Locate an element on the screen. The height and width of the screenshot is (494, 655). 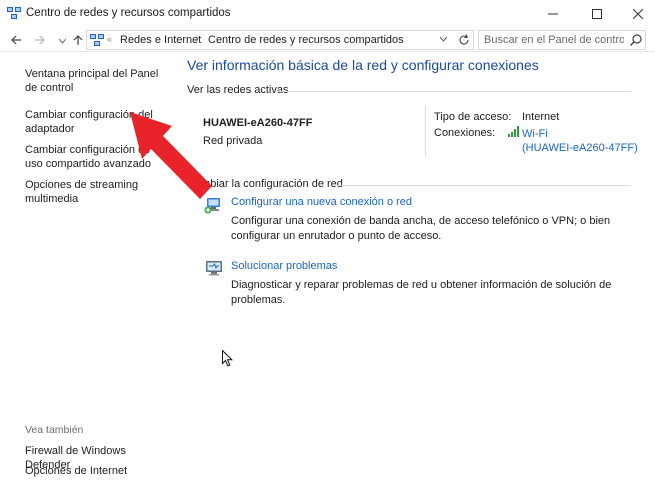
setup-new-connection-link: Configurar una nueva conexión o red is located at coordinates (321, 202).